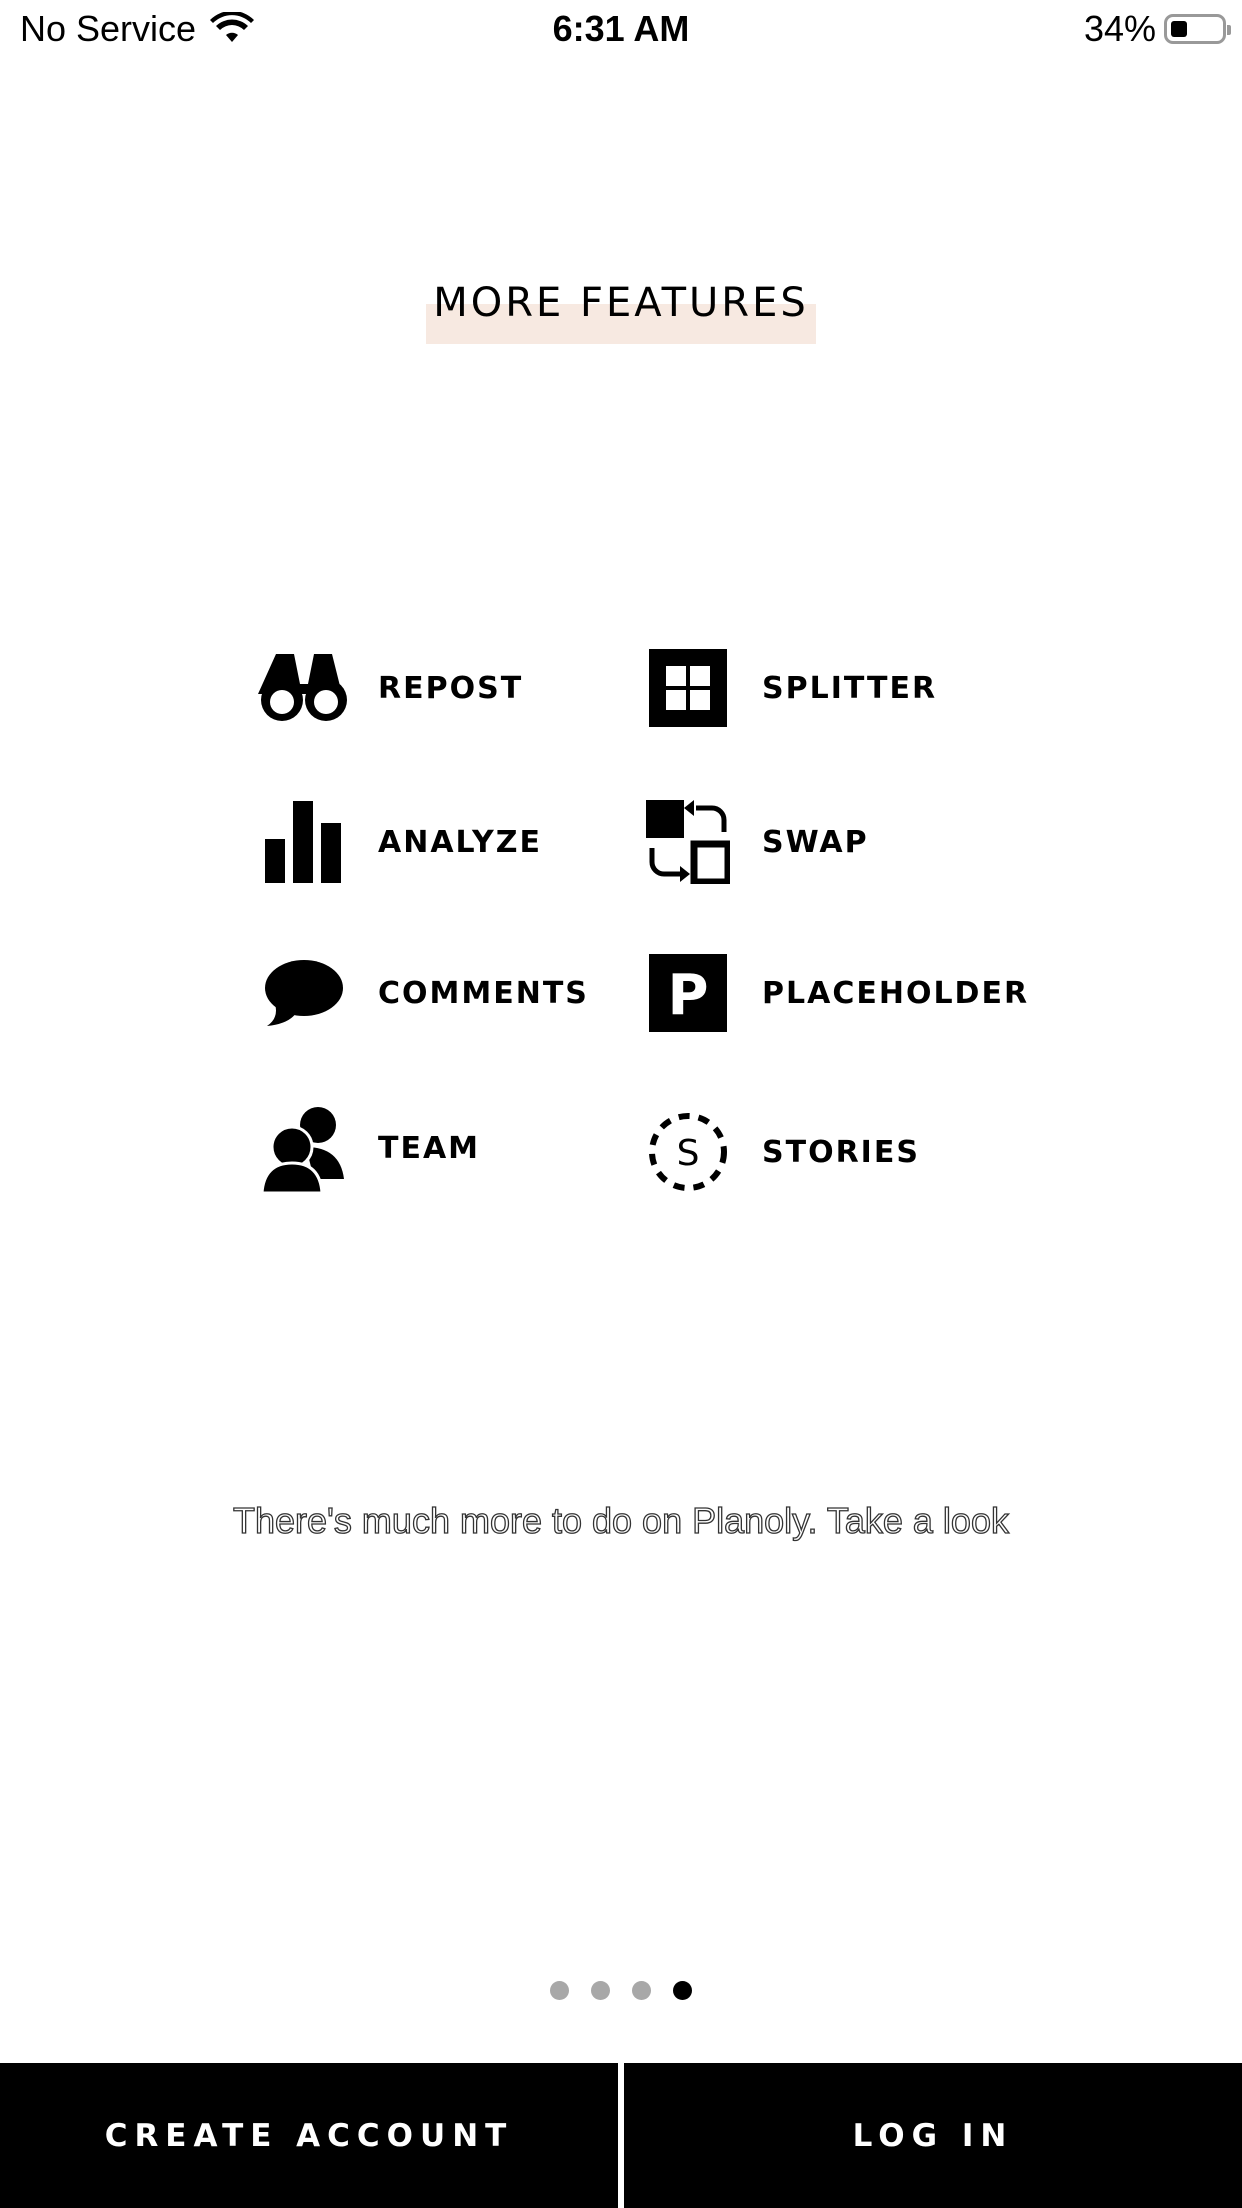 This screenshot has width=1242, height=2208. What do you see at coordinates (460, 842) in the screenshot?
I see `feature-label-analyze: ANALYZE` at bounding box center [460, 842].